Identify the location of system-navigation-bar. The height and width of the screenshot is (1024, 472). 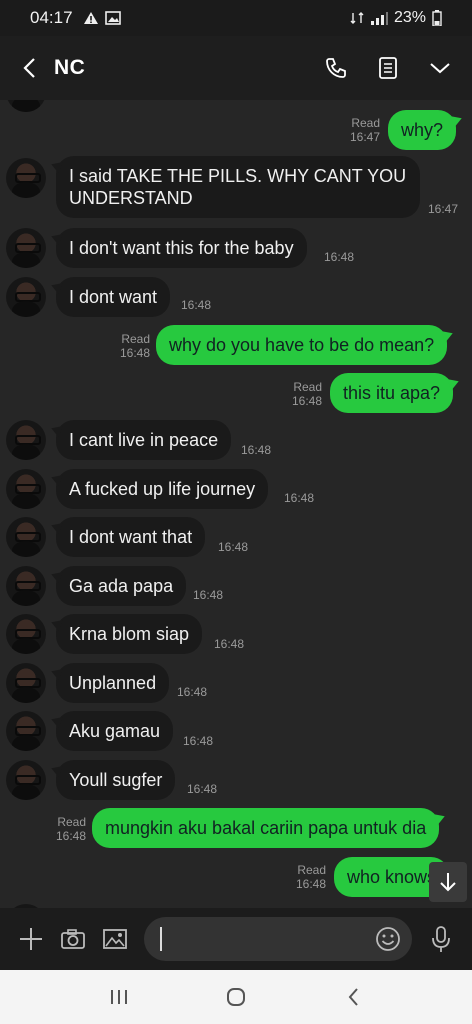
(236, 997).